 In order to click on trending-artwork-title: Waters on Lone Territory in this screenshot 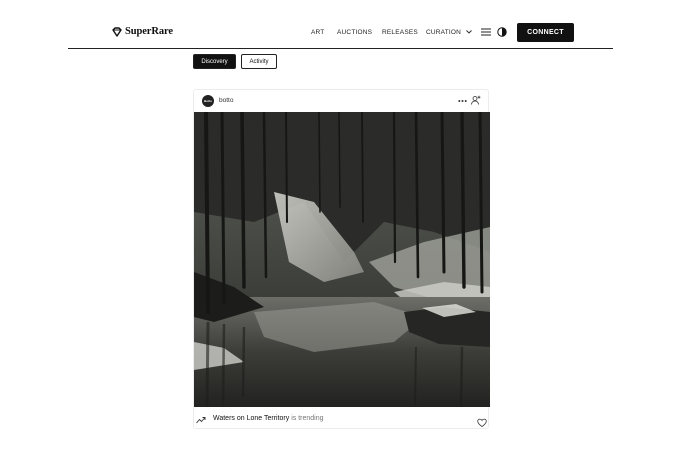, I will do `click(251, 418)`.